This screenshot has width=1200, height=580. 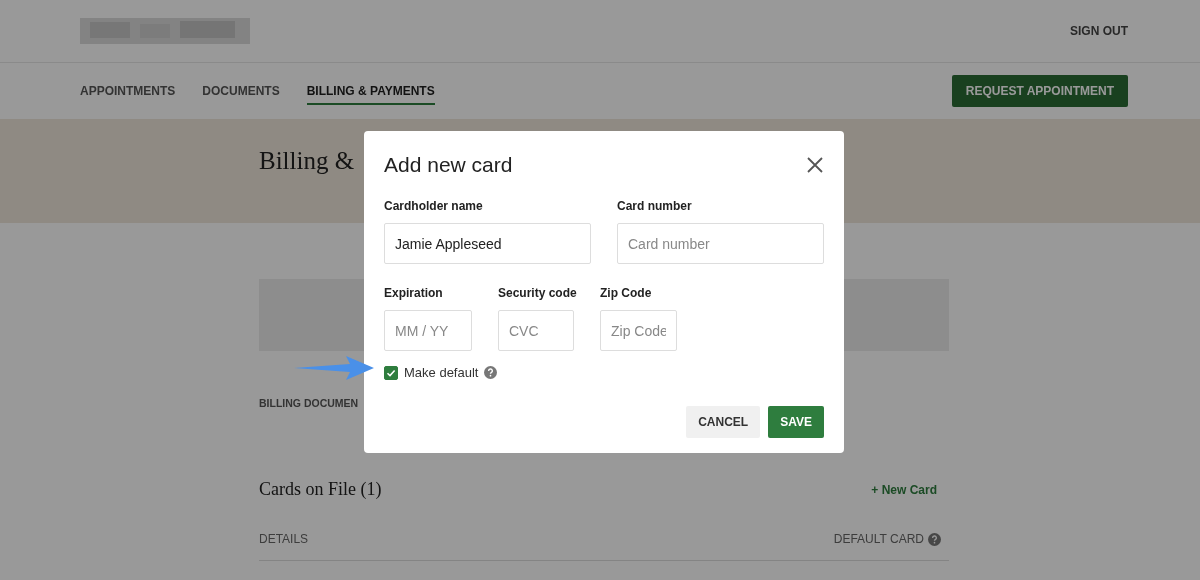 I want to click on nav-tab: APPOINTMENTS, so click(x=128, y=91).